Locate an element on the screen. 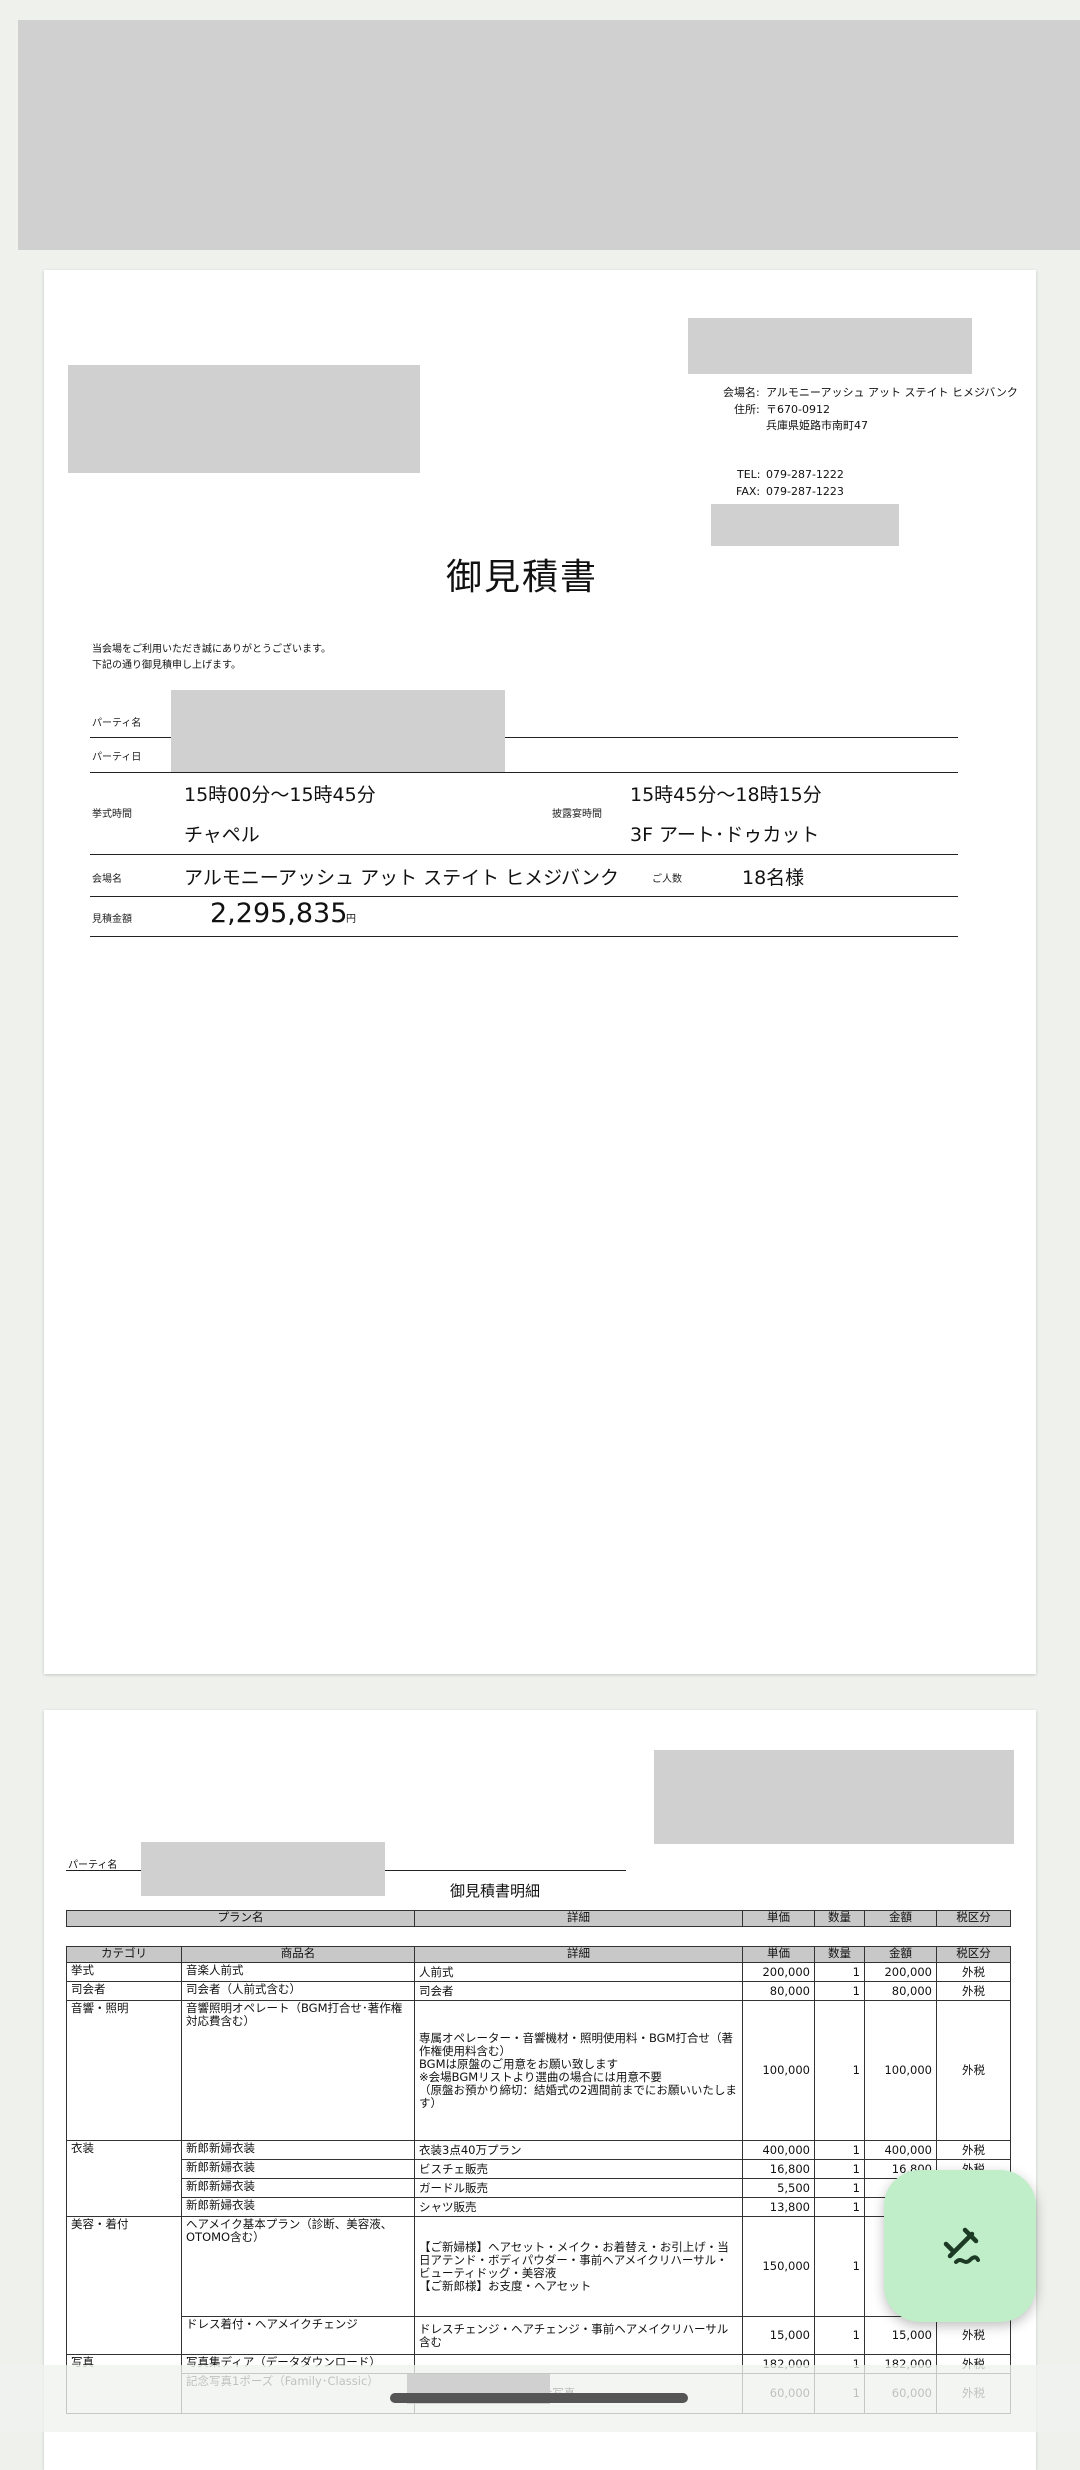  plan-header-detail: 詳細 is located at coordinates (578, 1918).